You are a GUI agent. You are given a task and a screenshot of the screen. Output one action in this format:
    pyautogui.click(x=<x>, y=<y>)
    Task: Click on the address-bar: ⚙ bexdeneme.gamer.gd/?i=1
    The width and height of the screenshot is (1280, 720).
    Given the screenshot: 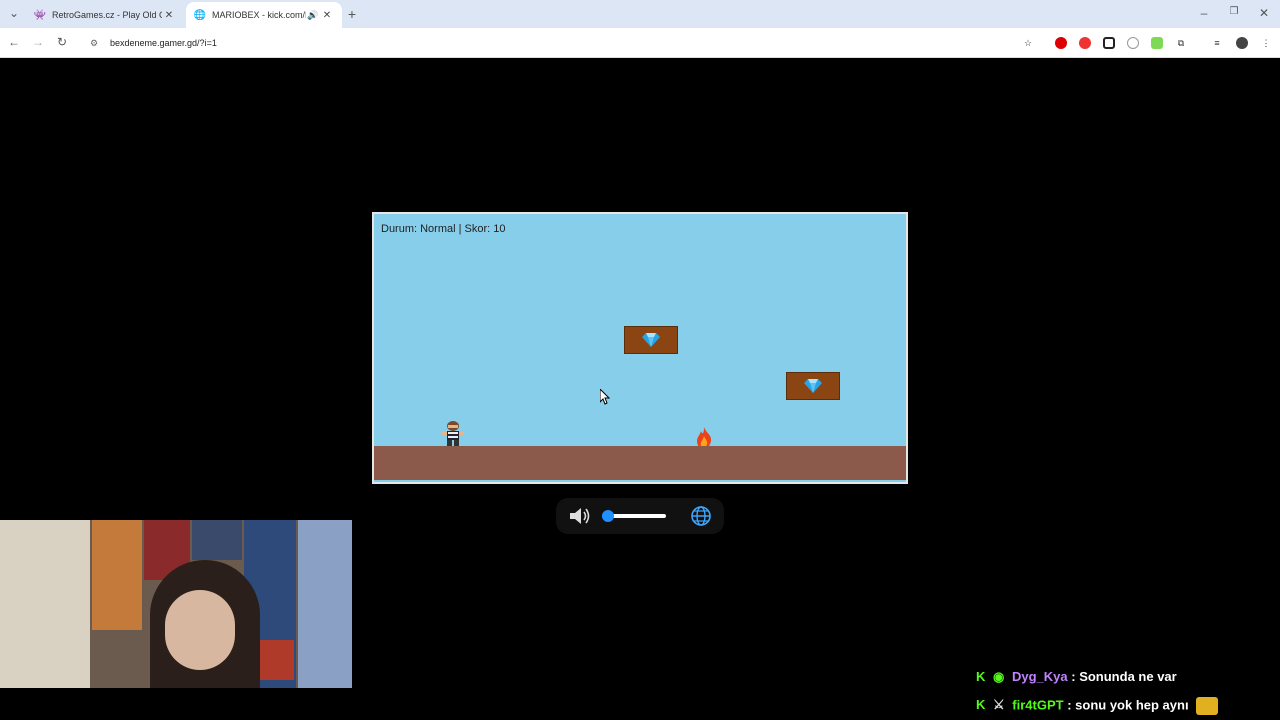 What is the action you would take?
    pyautogui.click(x=564, y=43)
    